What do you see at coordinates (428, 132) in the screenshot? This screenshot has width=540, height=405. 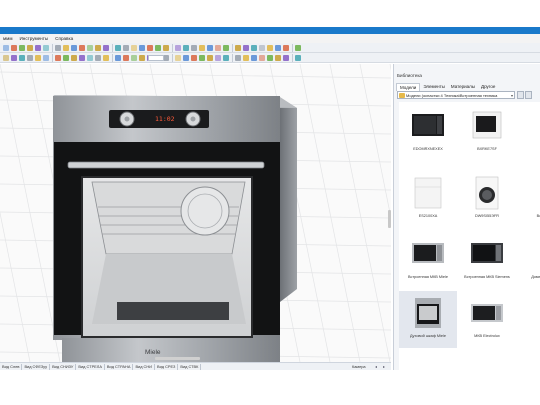 I see `library-item: EDOMRXNEXEX` at bounding box center [428, 132].